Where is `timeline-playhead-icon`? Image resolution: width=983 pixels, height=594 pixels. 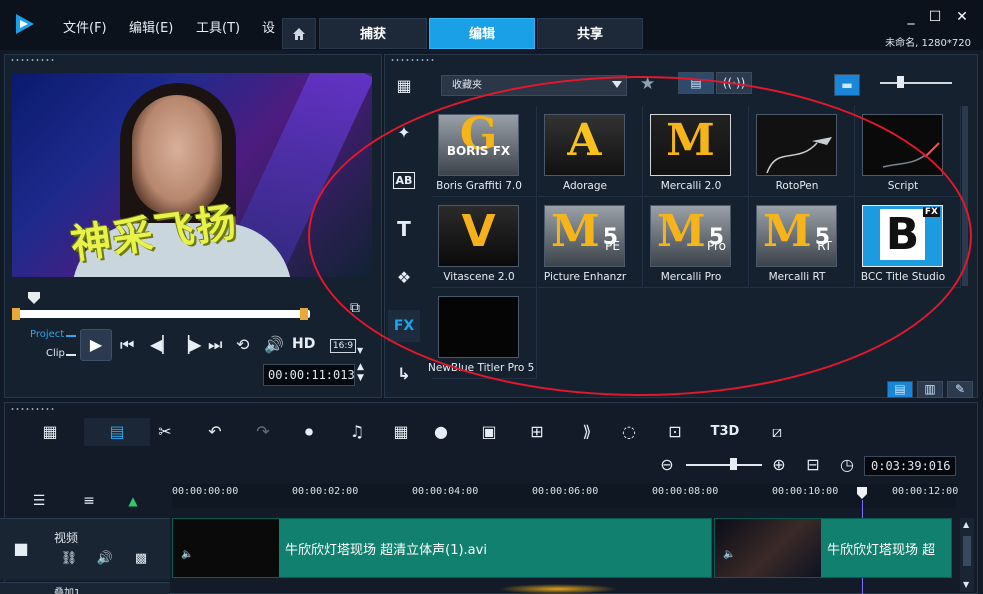 timeline-playhead-icon is located at coordinates (862, 493).